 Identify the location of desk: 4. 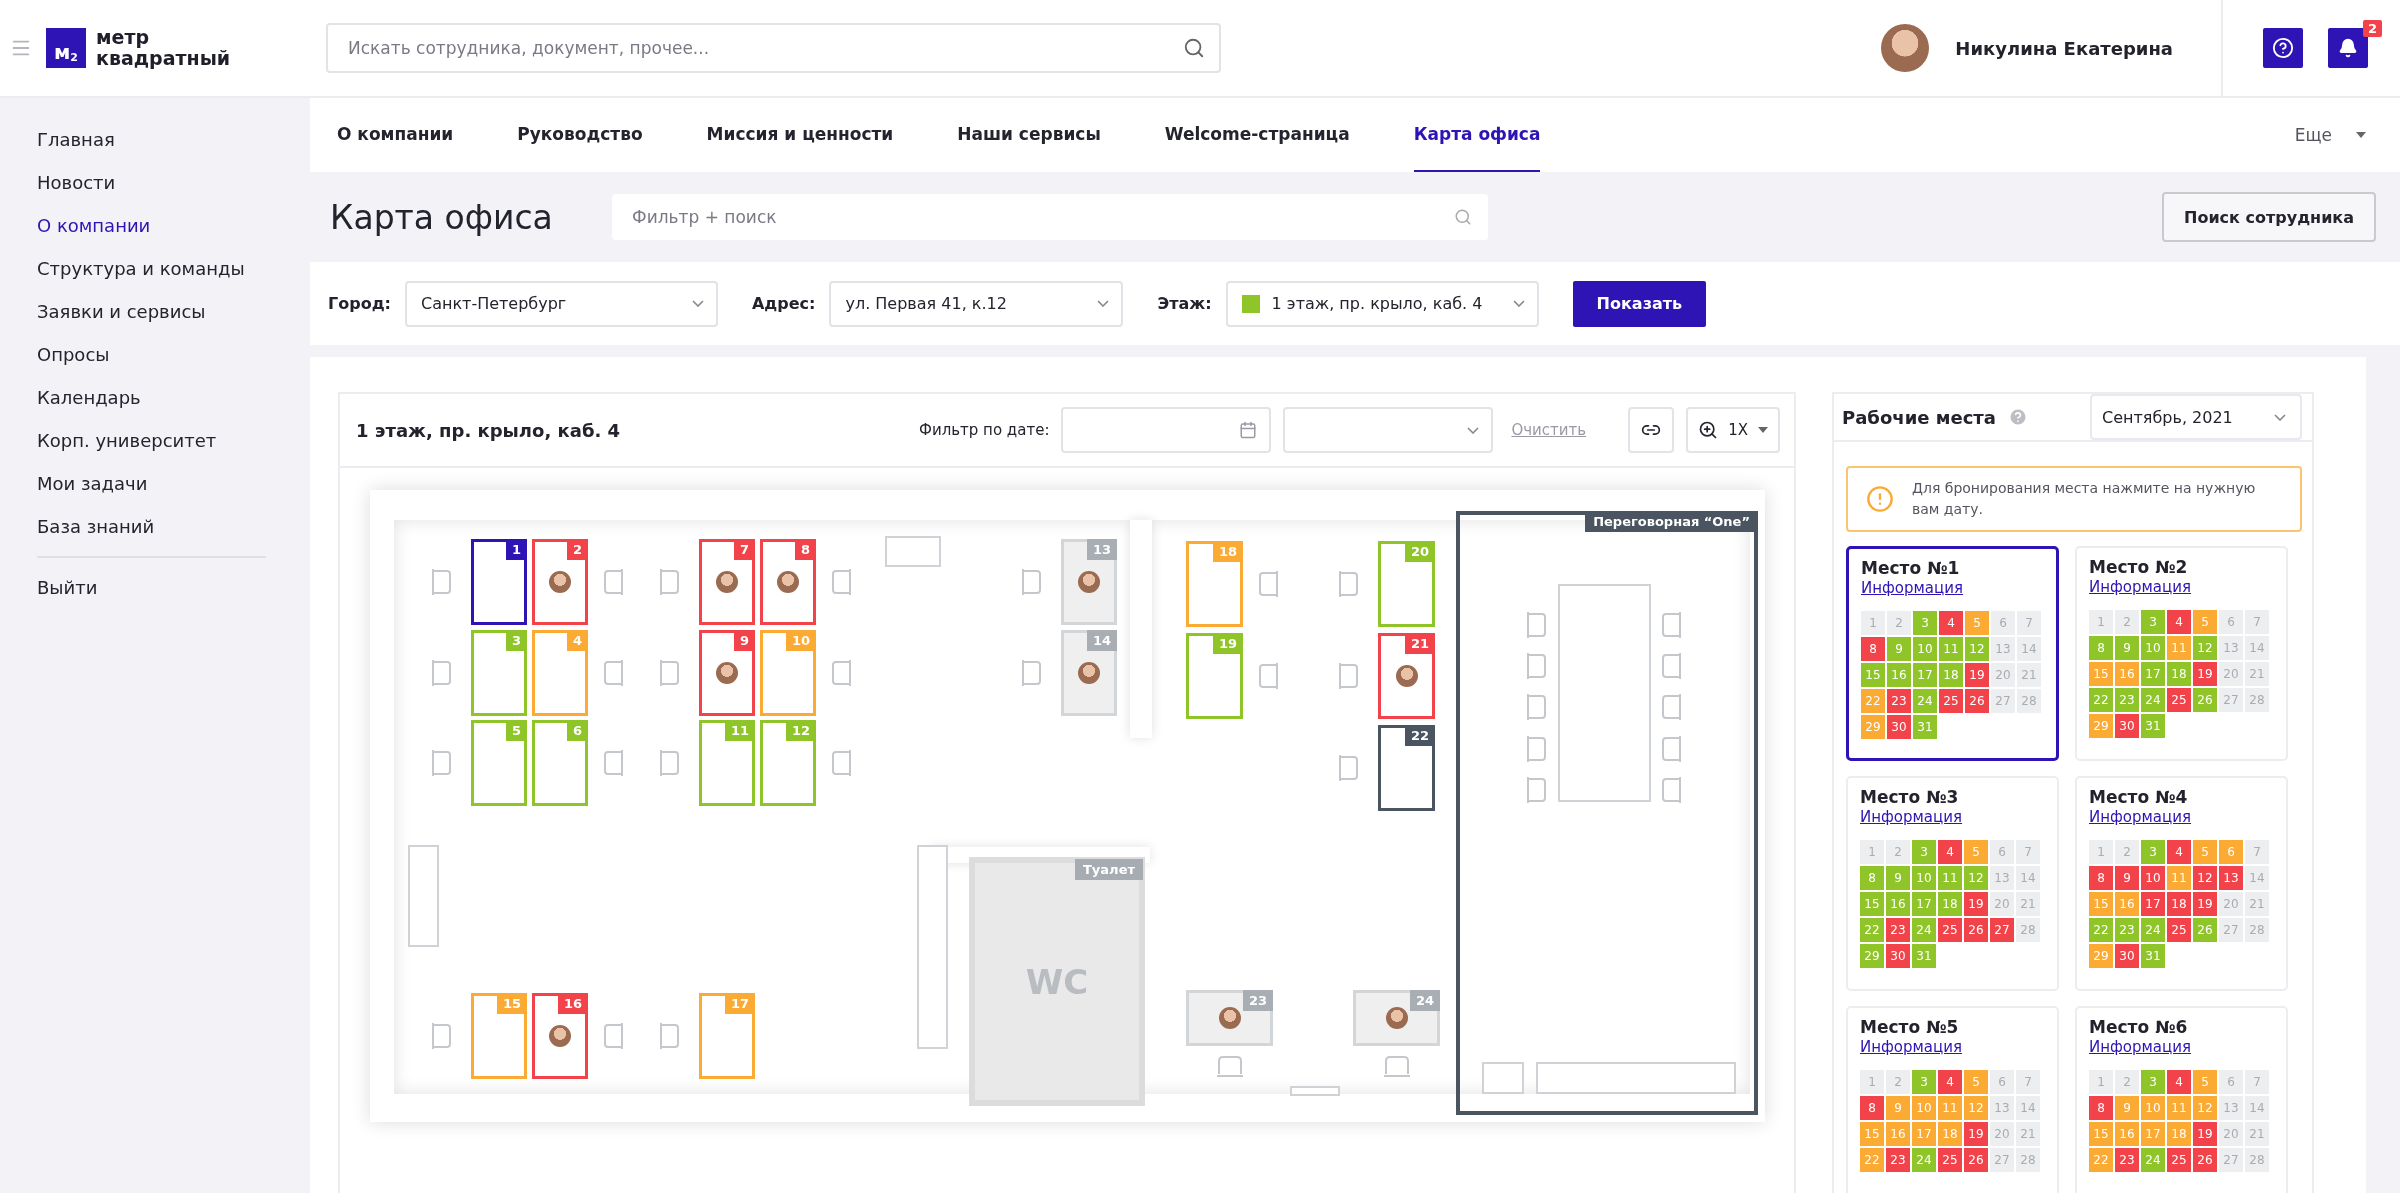
(560, 673).